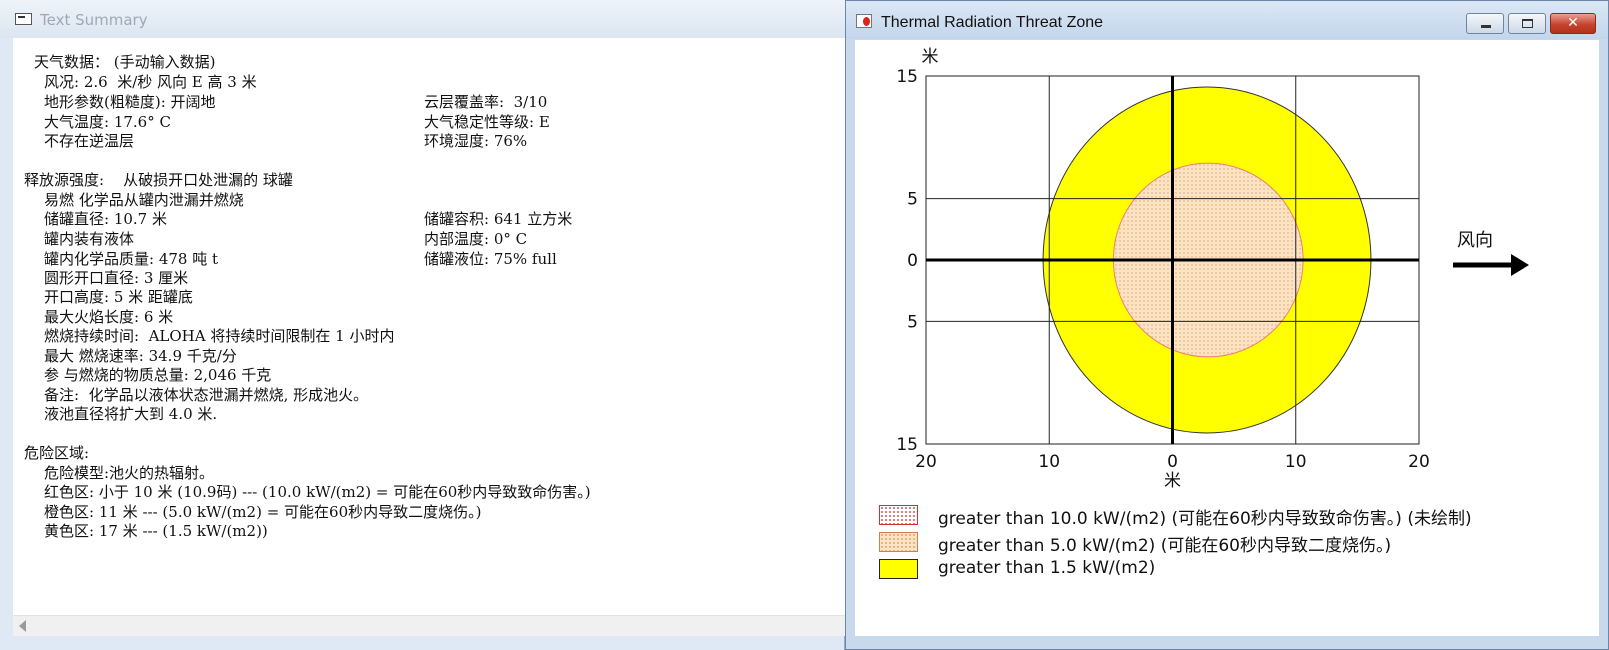 This screenshot has width=1609, height=650. What do you see at coordinates (130, 102) in the screenshot?
I see `summary-line: 地形参数(粗糙度): 开阔地` at bounding box center [130, 102].